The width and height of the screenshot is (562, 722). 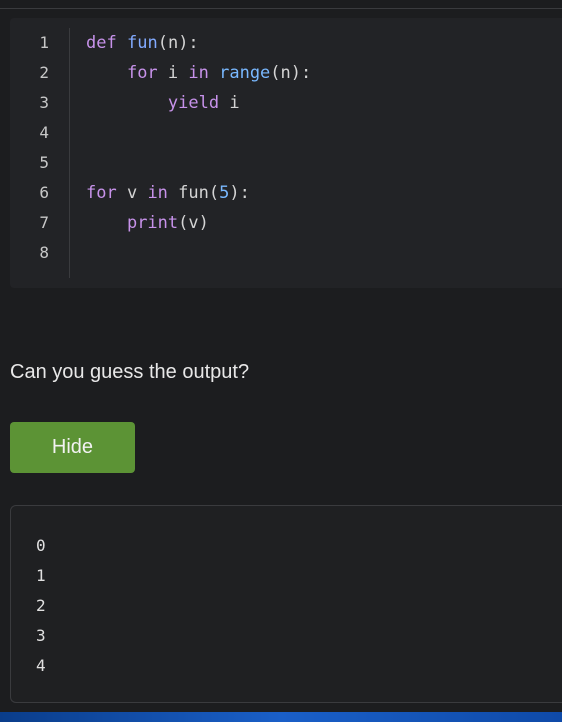 I want to click on taskbar, so click(x=281, y=717).